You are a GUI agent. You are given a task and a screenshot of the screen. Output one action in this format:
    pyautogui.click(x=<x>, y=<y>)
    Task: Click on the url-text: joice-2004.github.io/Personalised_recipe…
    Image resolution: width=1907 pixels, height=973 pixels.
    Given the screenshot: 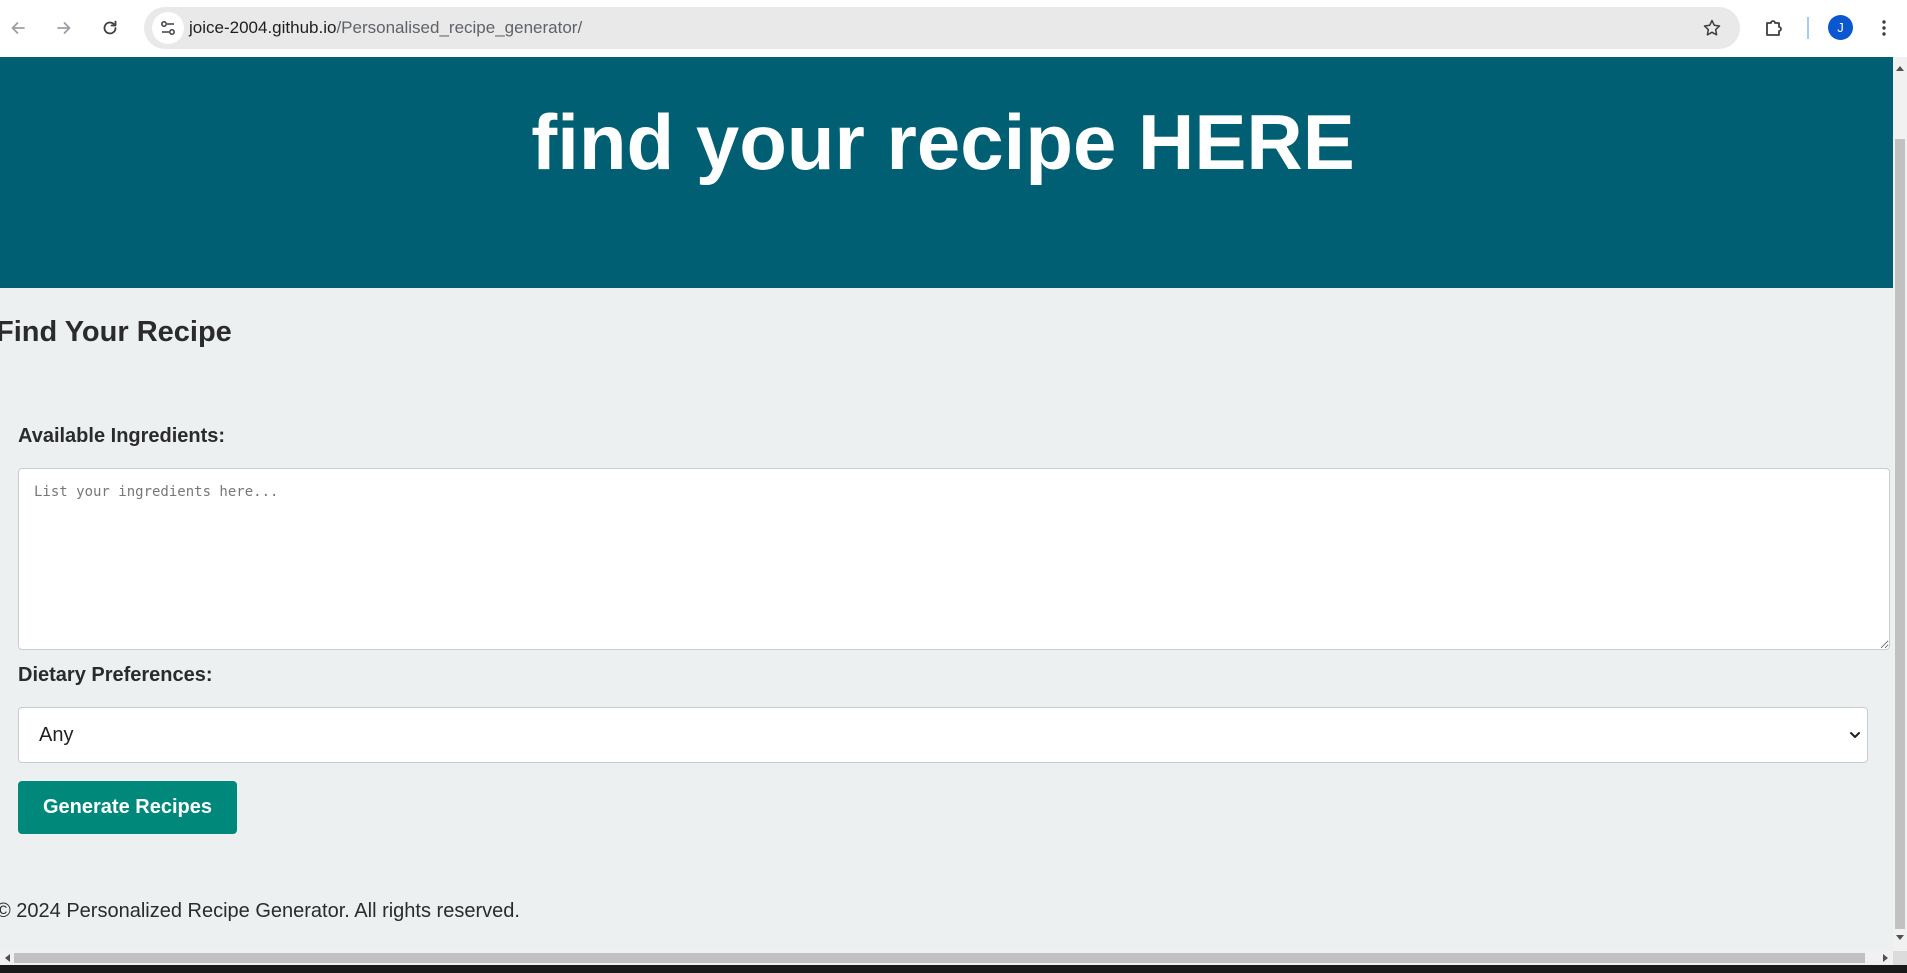 What is the action you would take?
    pyautogui.click(x=385, y=28)
    